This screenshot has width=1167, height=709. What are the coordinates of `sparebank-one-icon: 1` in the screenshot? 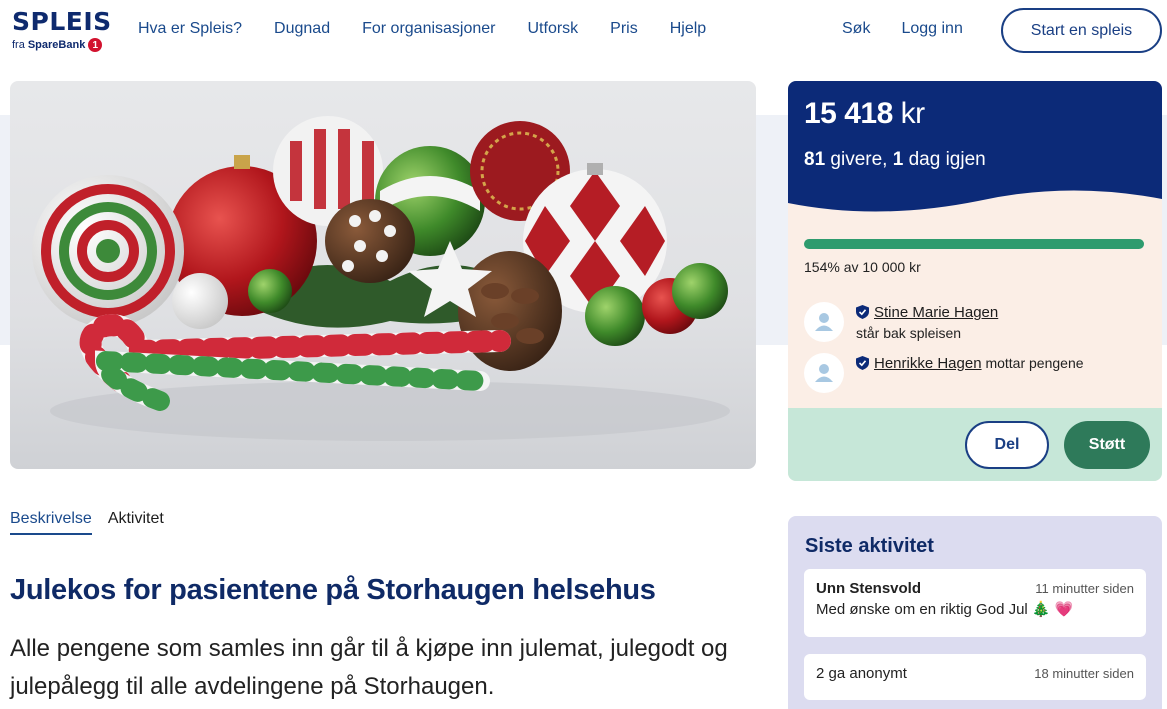 It's located at (95, 45).